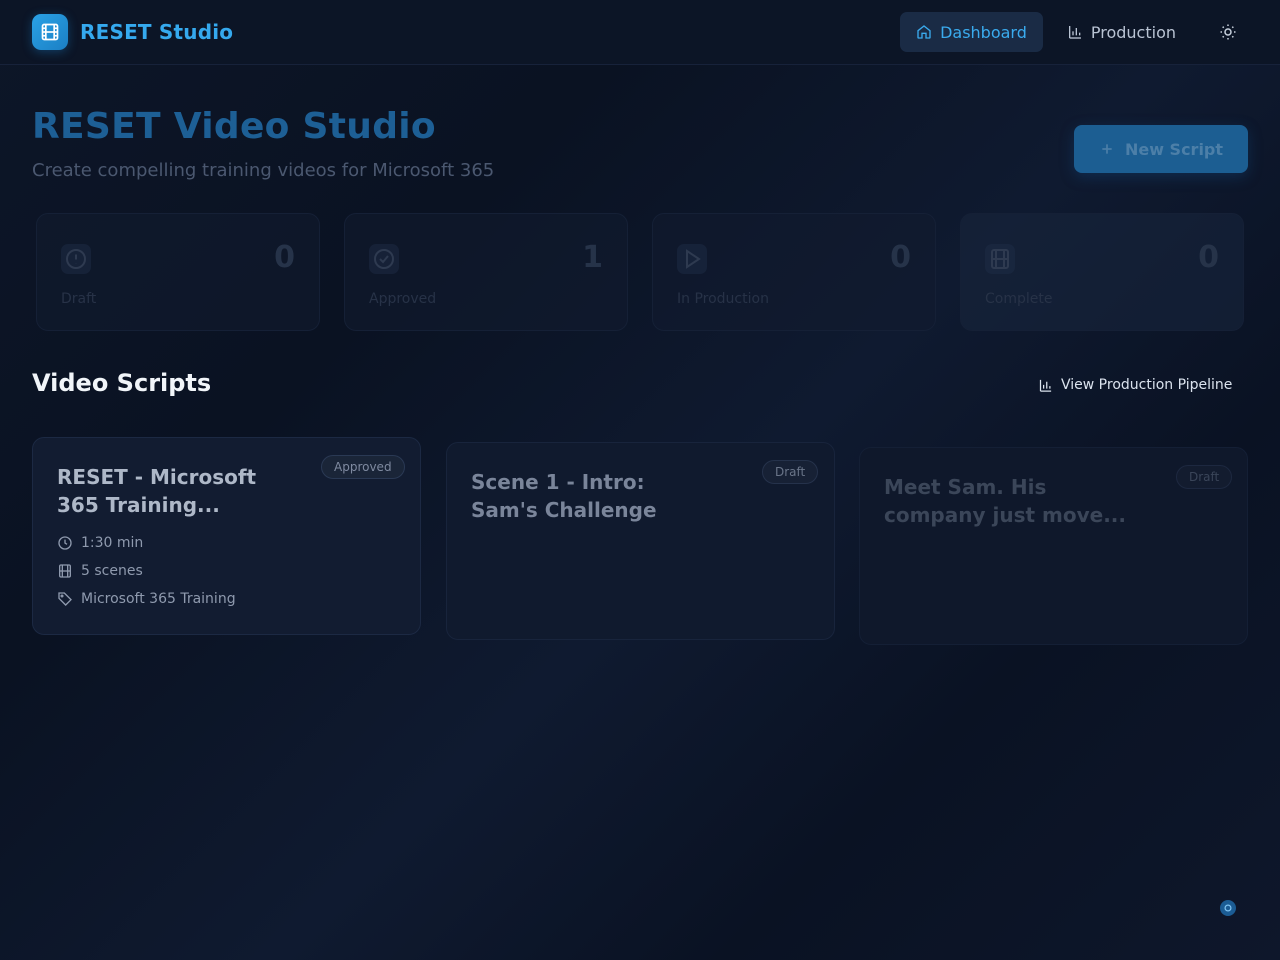 This screenshot has height=960, width=1280. I want to click on stat-label: Approved, so click(403, 299).